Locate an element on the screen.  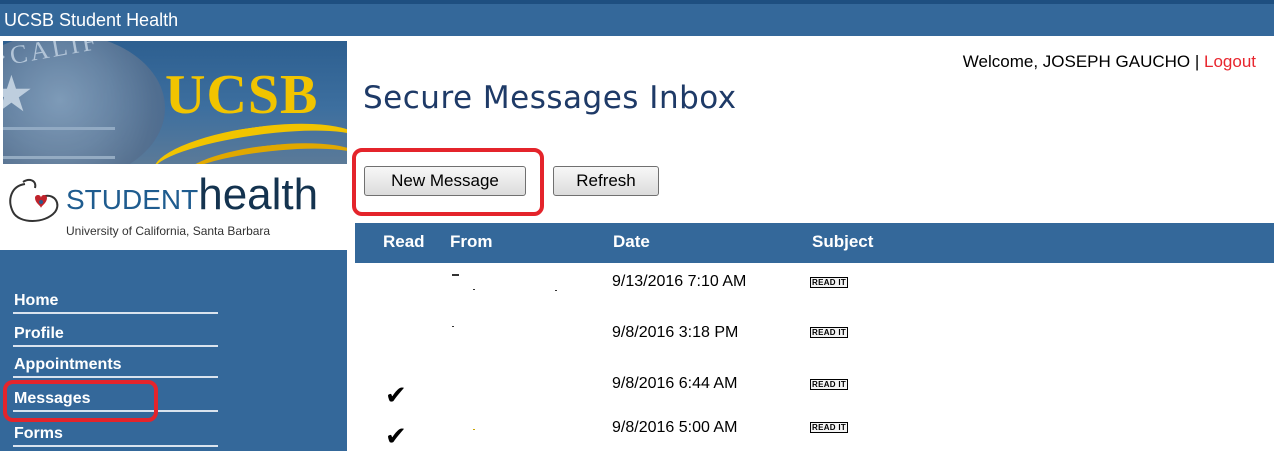
refresh-button: Refresh is located at coordinates (606, 181).